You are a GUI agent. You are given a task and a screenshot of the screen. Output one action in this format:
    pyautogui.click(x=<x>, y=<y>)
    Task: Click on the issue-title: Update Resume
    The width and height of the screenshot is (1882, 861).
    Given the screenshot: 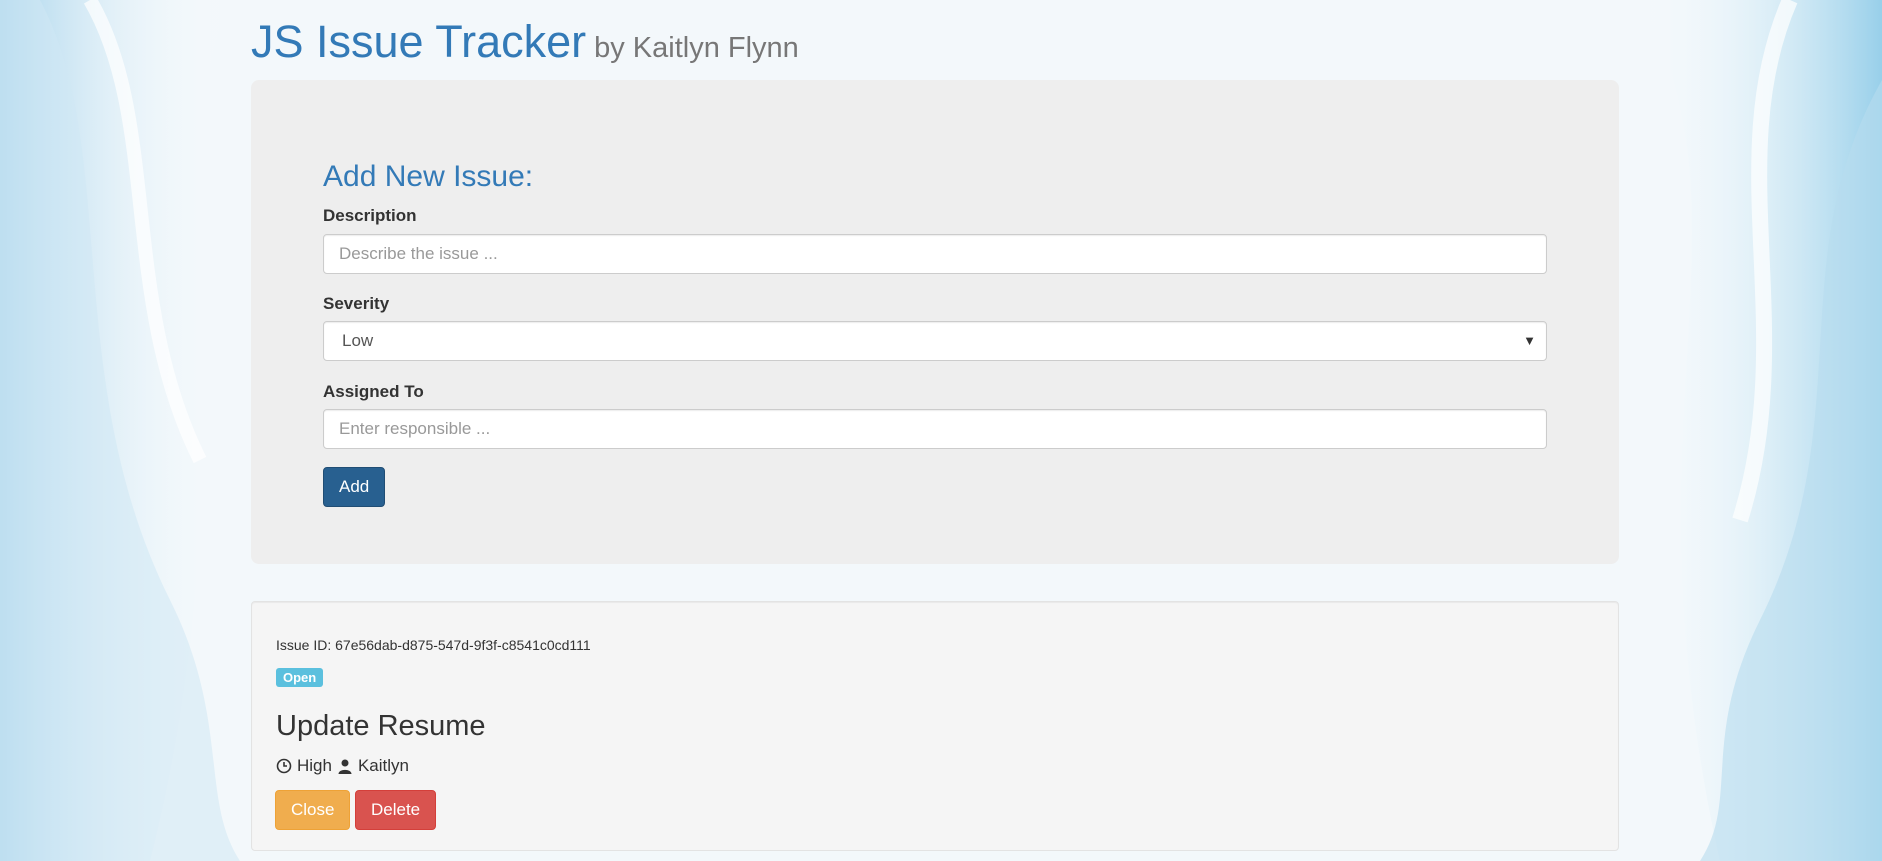 What is the action you would take?
    pyautogui.click(x=381, y=726)
    